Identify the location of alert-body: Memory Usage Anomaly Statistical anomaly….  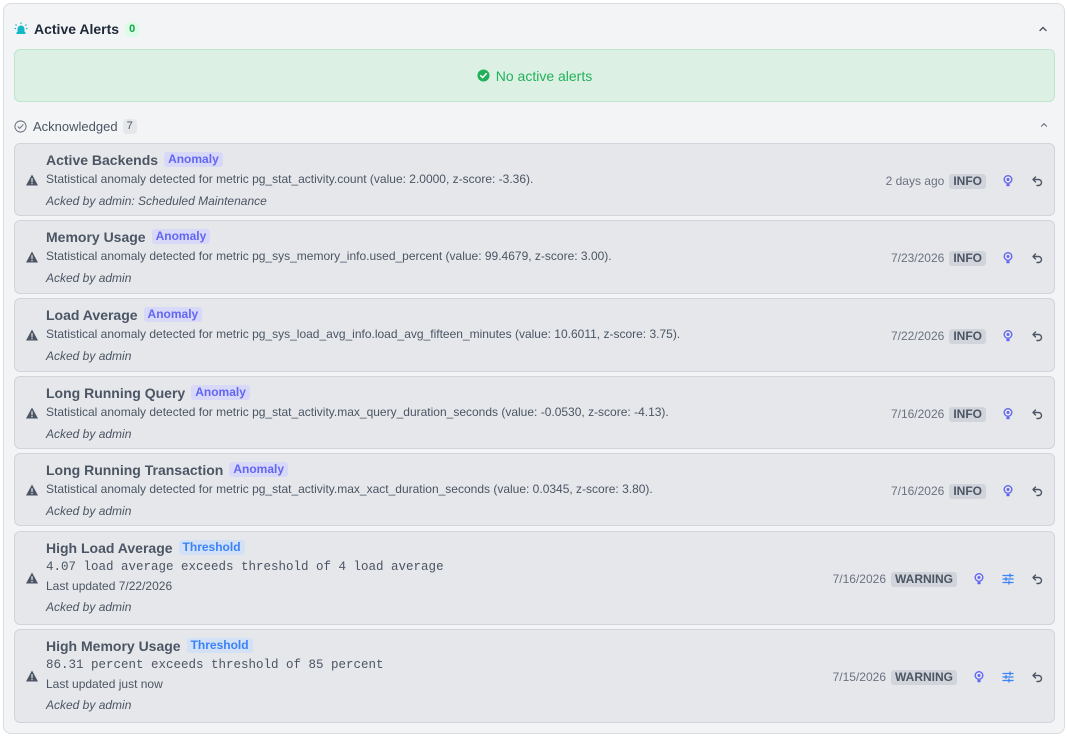
(390, 257).